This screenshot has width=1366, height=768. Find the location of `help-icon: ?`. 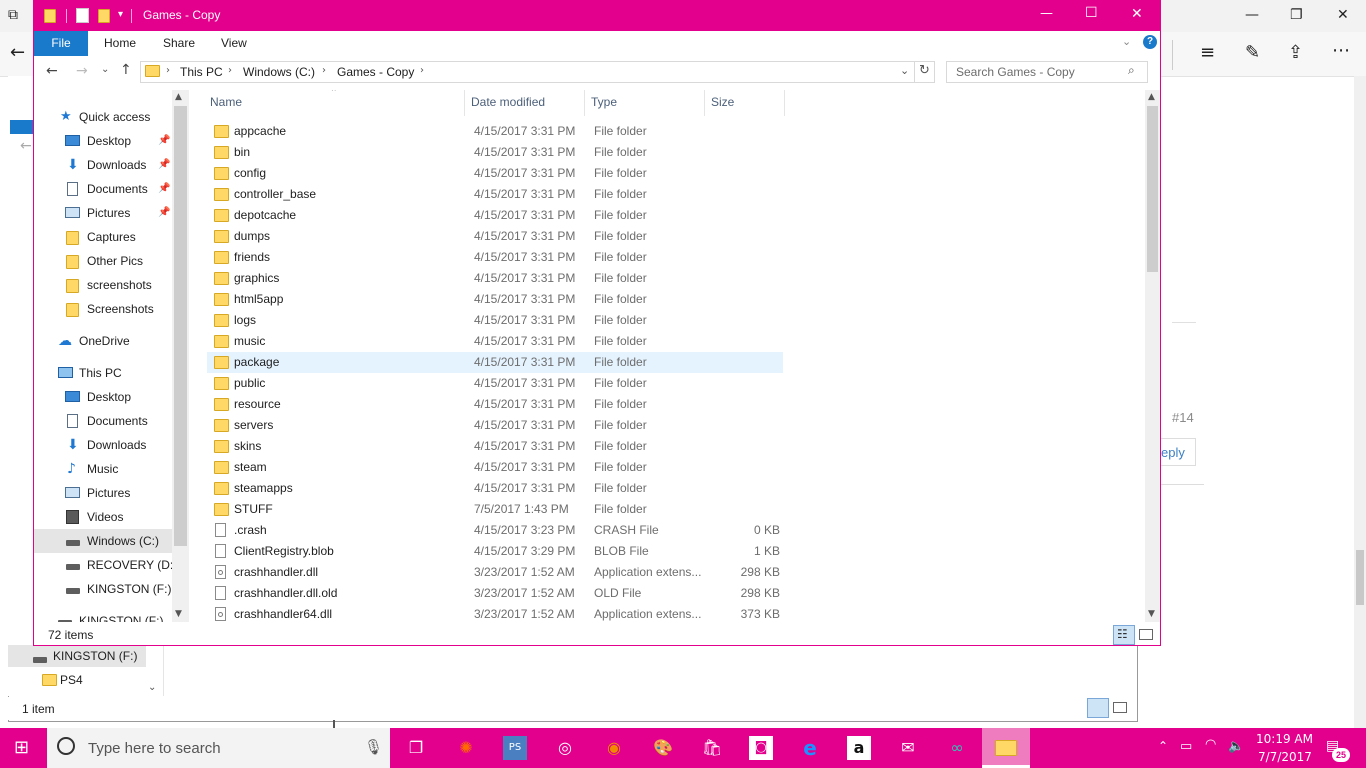

help-icon: ? is located at coordinates (1150, 42).